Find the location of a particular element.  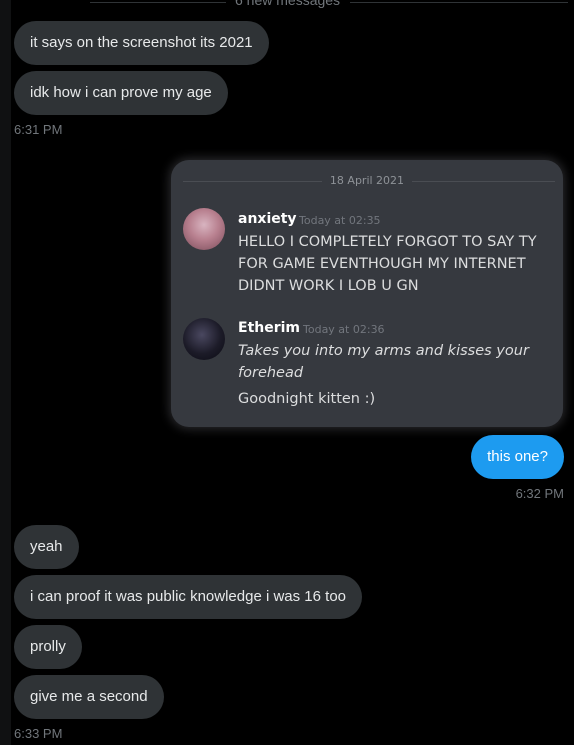

message-bubble-sent: this one? is located at coordinates (517, 457).